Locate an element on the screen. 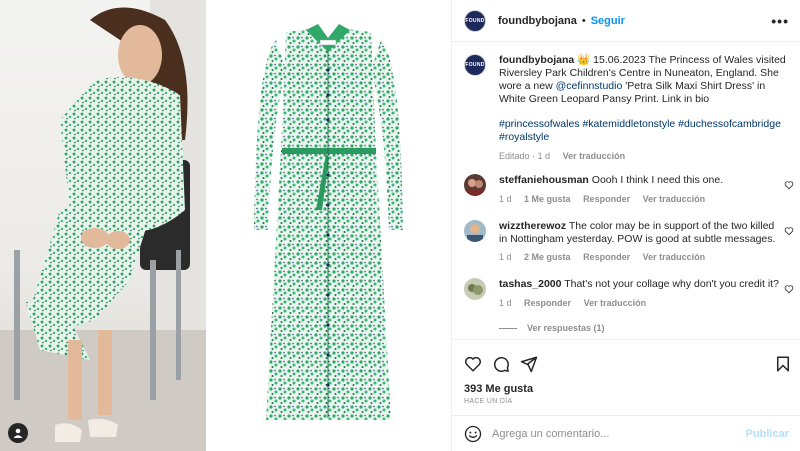 The image size is (800, 451). caption-meta: Editado · 1 d Ver traducción is located at coordinates (645, 156).